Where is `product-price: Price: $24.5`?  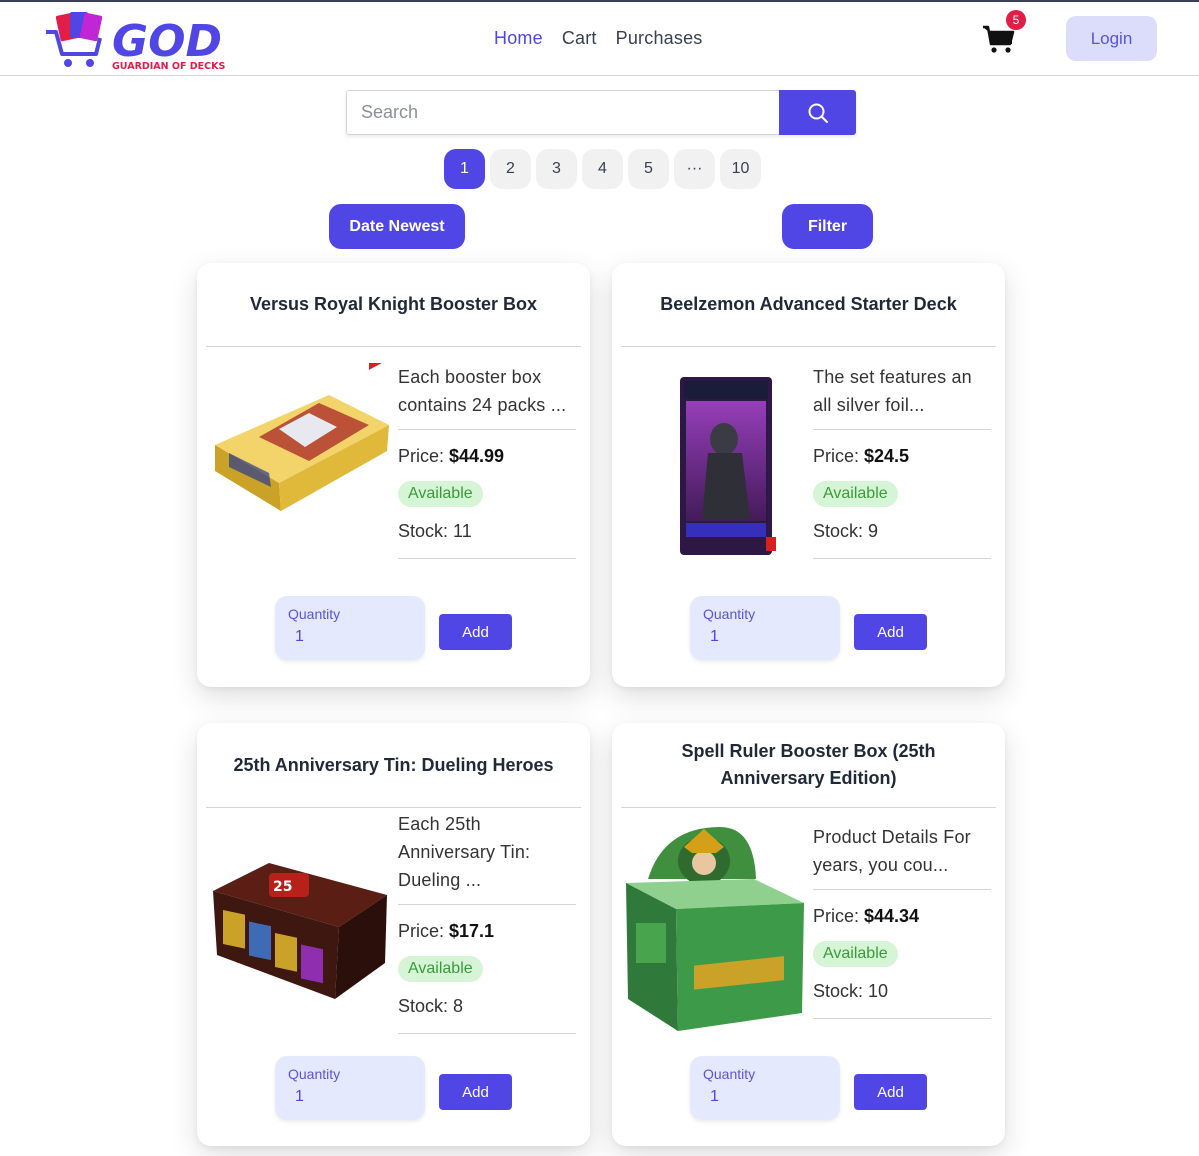 product-price: Price: $24.5 is located at coordinates (902, 456).